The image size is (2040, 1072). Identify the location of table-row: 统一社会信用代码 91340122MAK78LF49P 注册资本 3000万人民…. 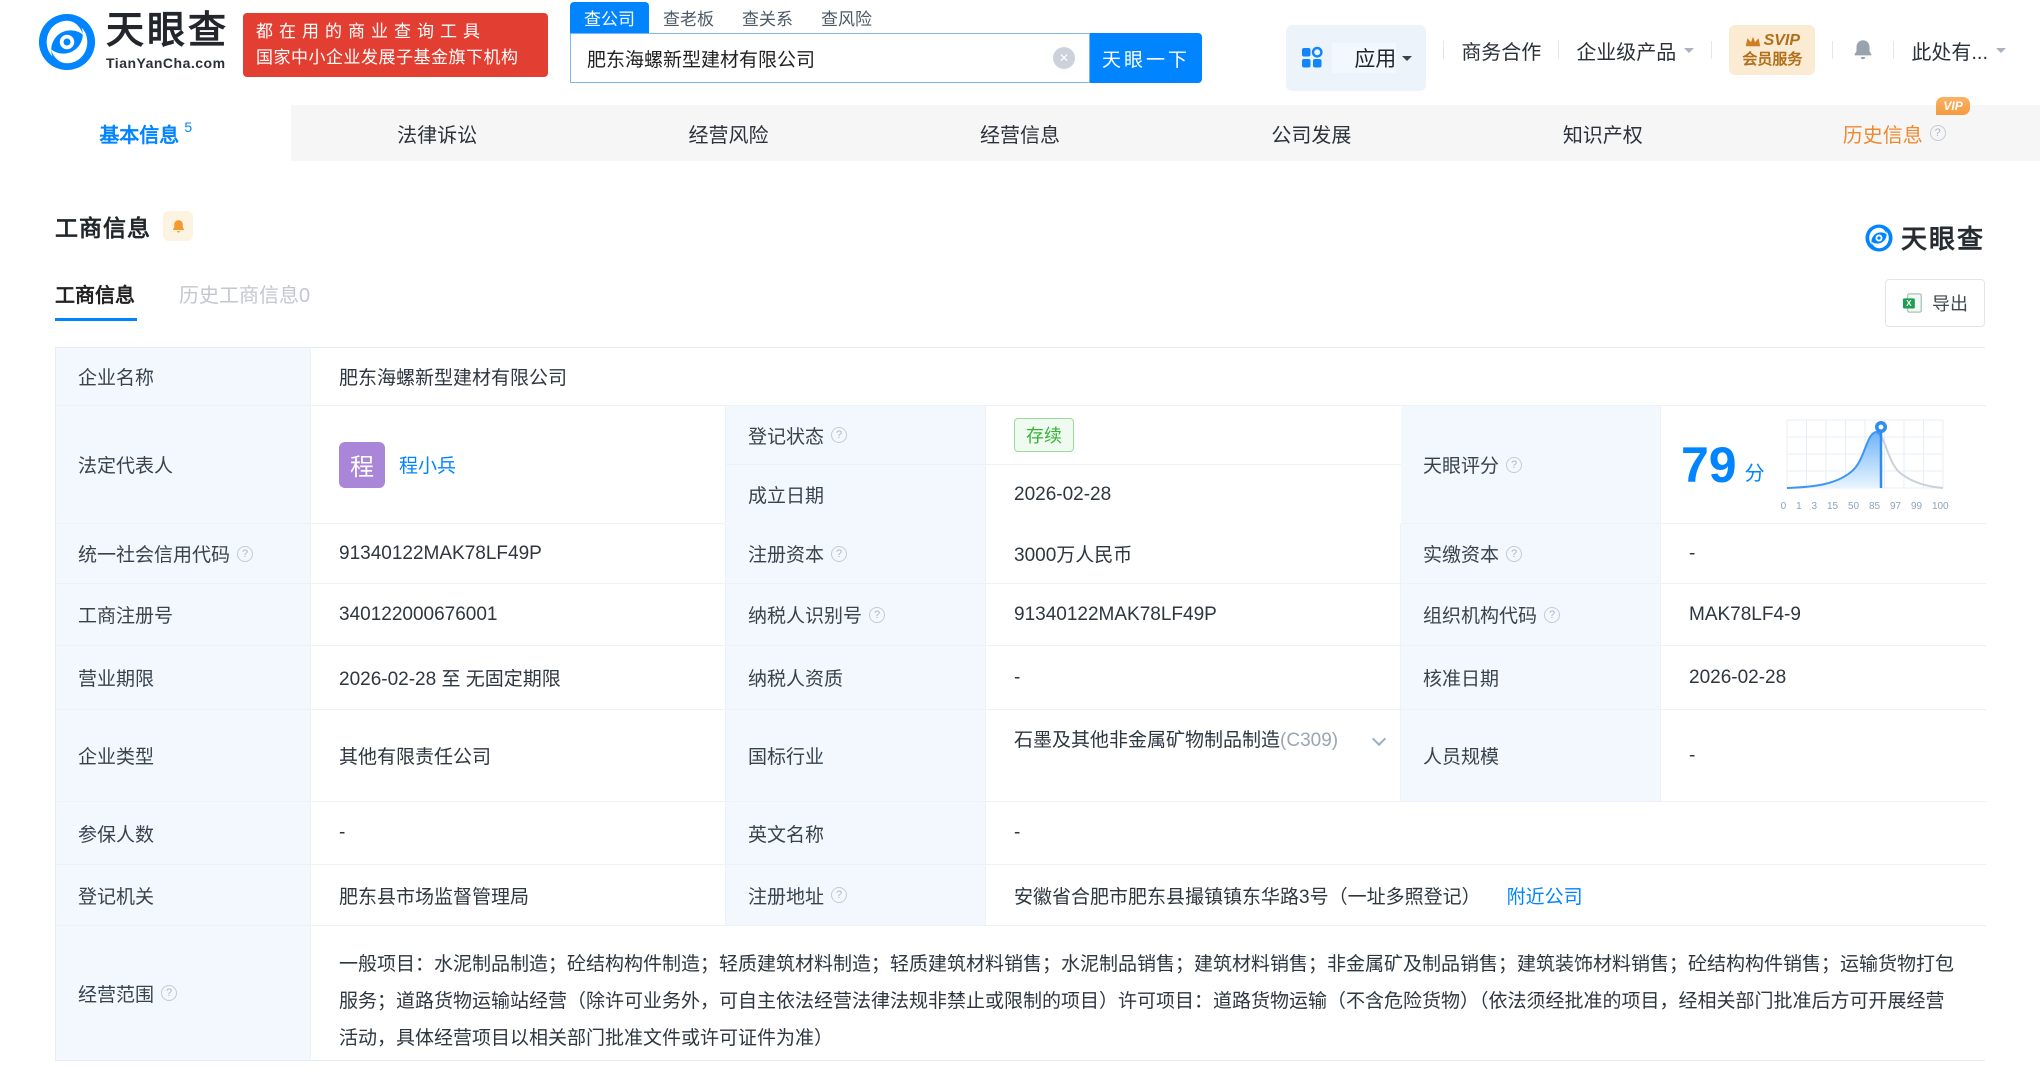
(1021, 554).